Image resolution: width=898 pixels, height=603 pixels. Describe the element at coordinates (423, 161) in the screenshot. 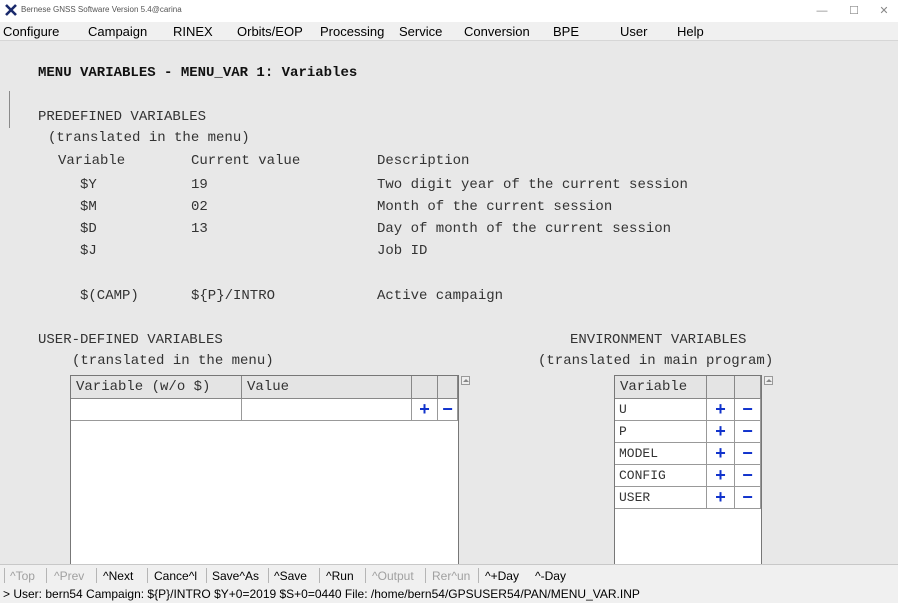

I see `predefined-col-description: Description` at that location.